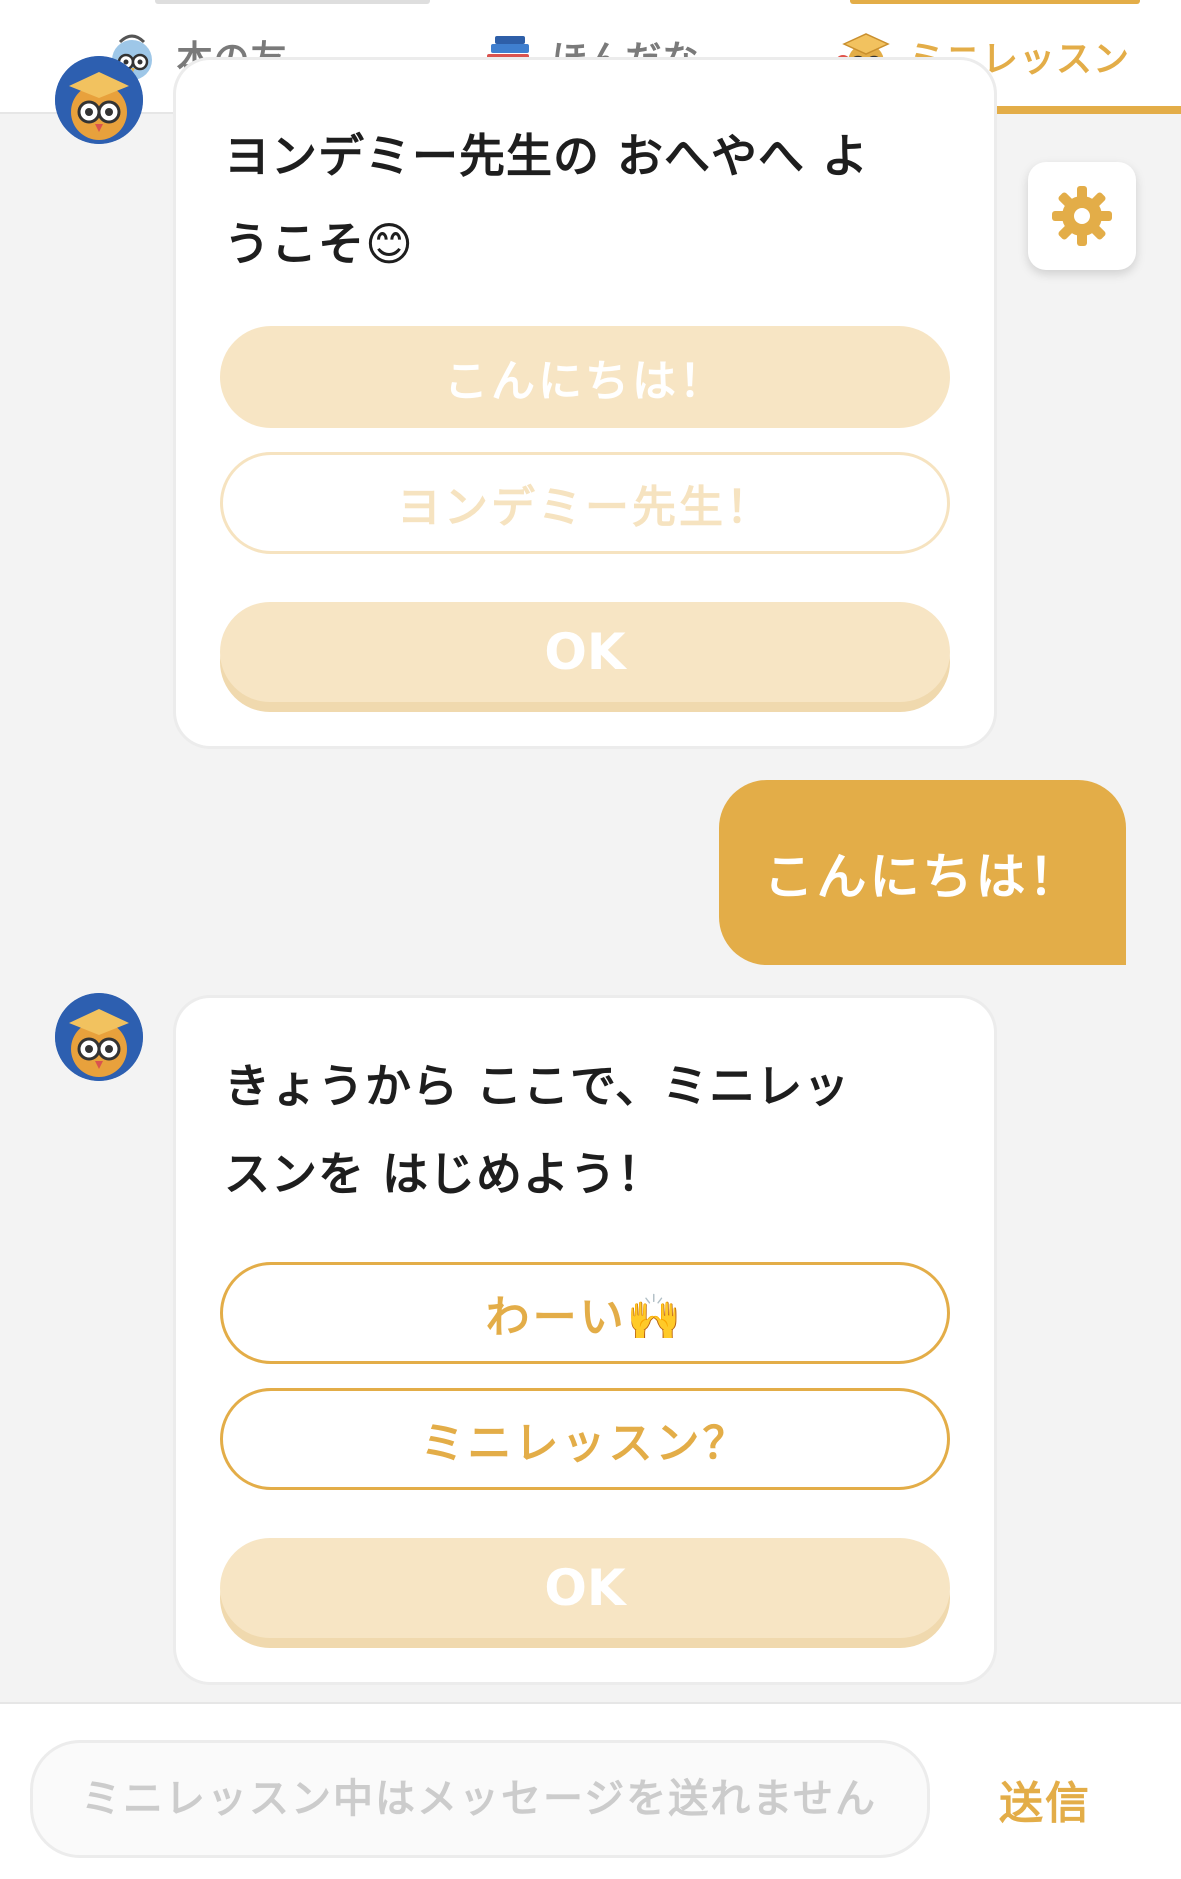 The height and width of the screenshot is (1879, 1181). What do you see at coordinates (1045, 1803) in the screenshot?
I see `send-label: 送信` at bounding box center [1045, 1803].